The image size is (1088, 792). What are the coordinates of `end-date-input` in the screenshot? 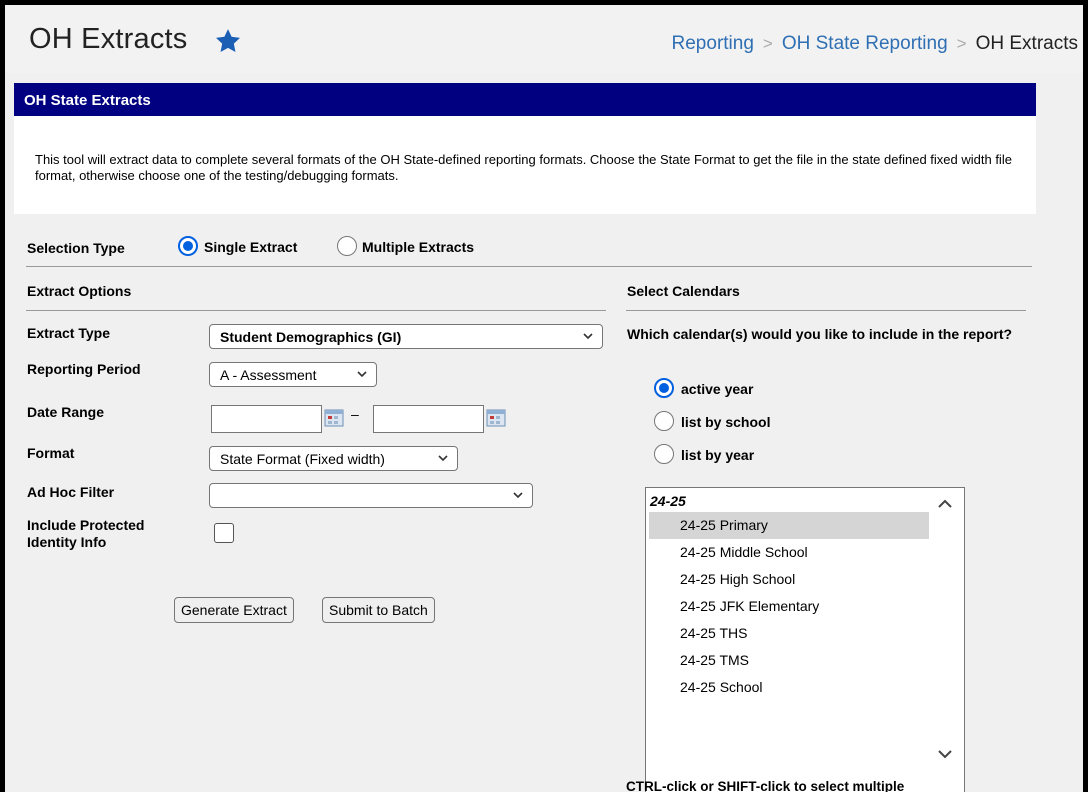 It's located at (428, 419).